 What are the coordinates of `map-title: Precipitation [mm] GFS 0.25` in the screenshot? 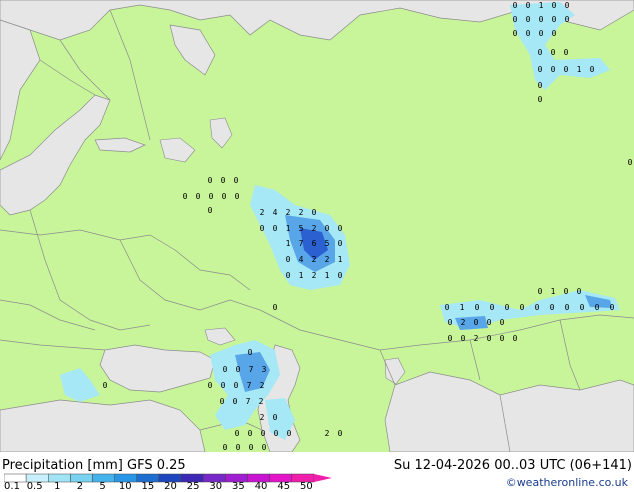 It's located at (94, 465).